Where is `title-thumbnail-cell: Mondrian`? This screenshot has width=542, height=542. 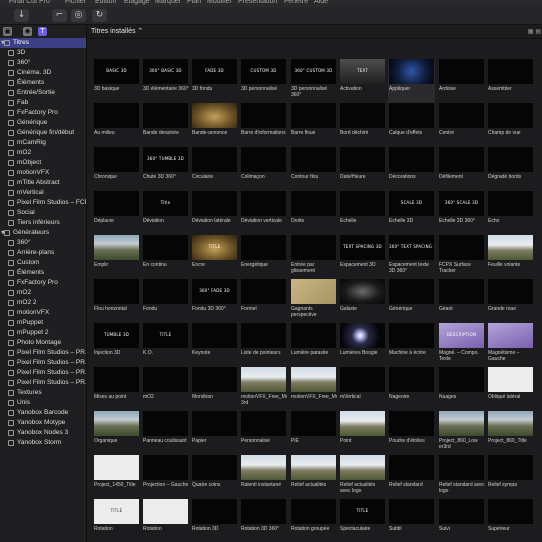 title-thumbnail-cell: Mondrian is located at coordinates (214, 389).